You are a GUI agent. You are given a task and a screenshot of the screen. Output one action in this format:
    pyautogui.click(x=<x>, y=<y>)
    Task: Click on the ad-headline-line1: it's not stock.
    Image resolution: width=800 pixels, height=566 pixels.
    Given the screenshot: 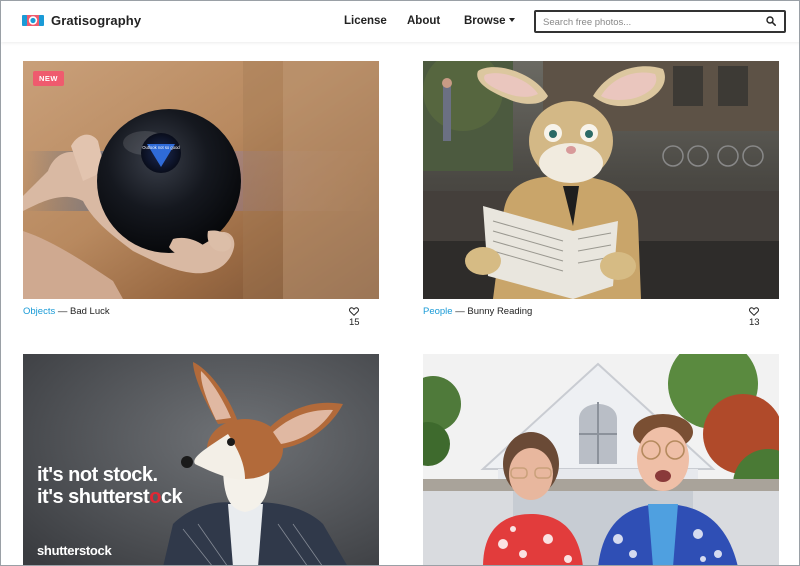 What is the action you would take?
    pyautogui.click(x=97, y=475)
    